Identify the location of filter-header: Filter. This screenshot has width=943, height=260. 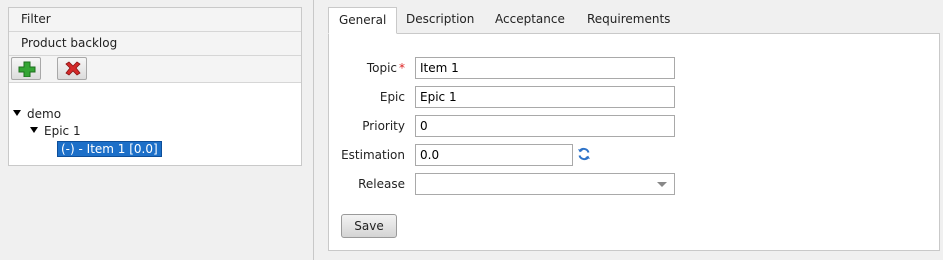
(155, 20).